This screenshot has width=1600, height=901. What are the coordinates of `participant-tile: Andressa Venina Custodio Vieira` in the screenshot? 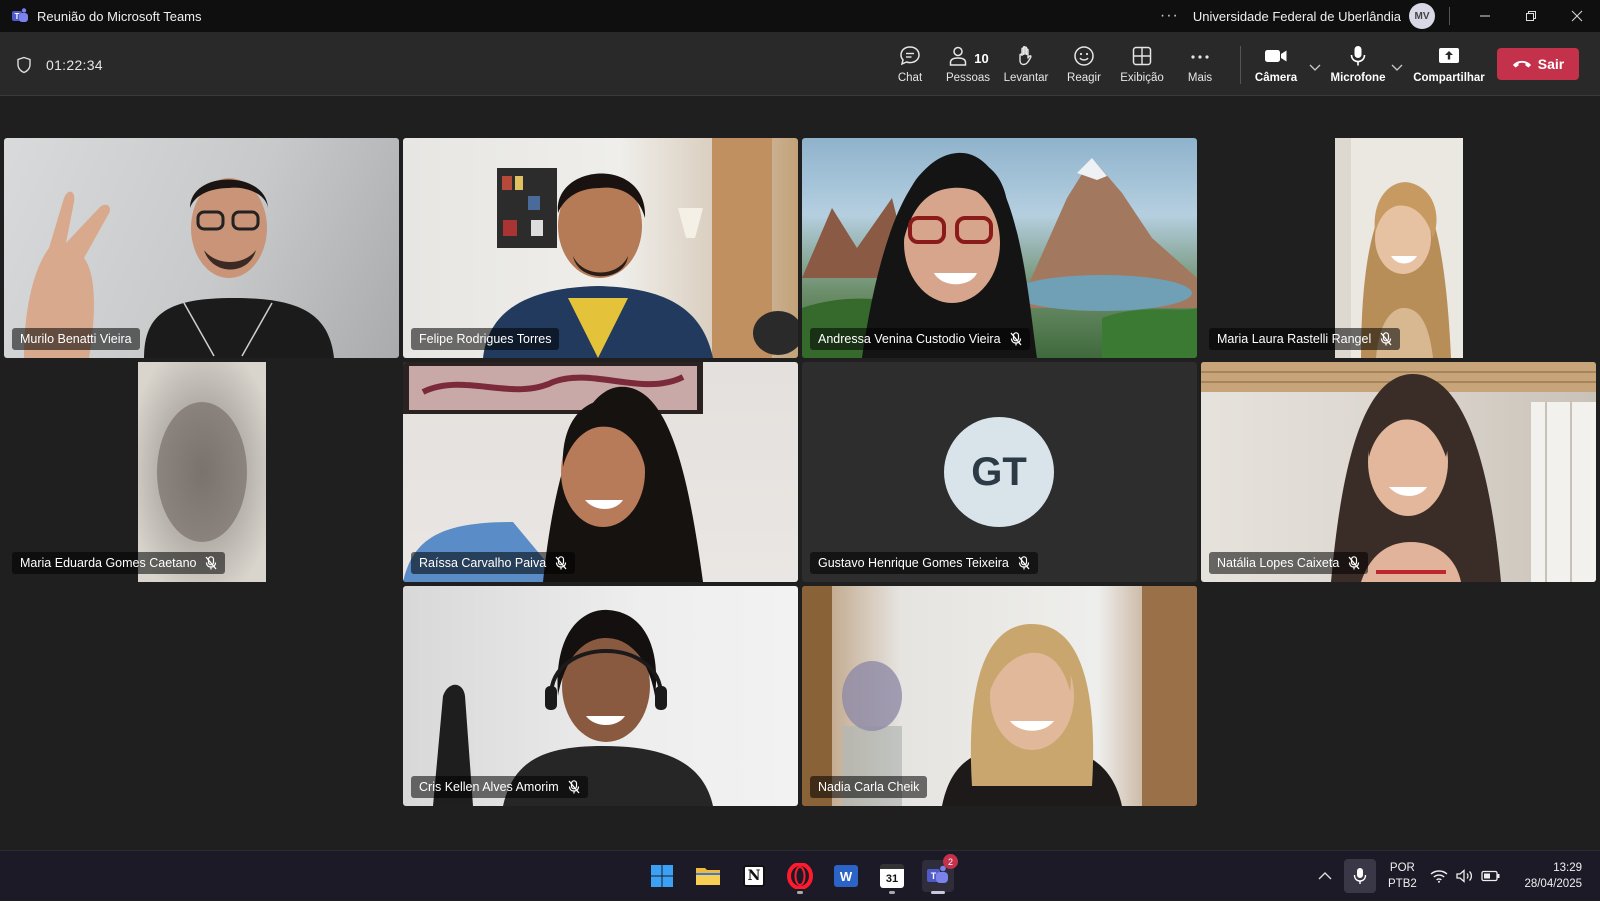 It's located at (999, 248).